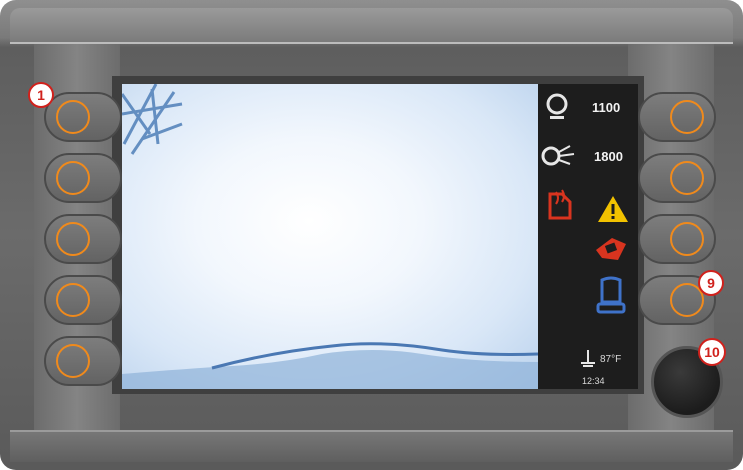 This screenshot has width=743, height=470. Describe the element at coordinates (558, 155) in the screenshot. I see `turbo-fan-icon` at that location.